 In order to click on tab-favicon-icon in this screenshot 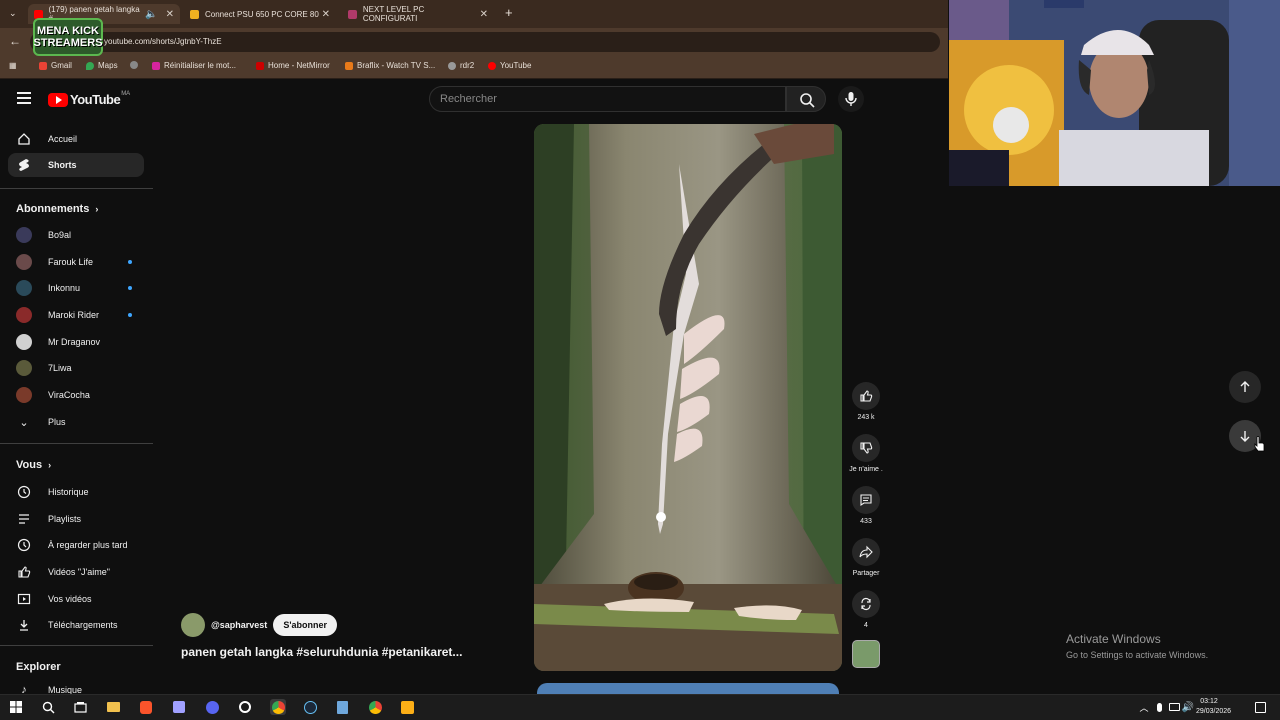, I will do `click(352, 14)`.